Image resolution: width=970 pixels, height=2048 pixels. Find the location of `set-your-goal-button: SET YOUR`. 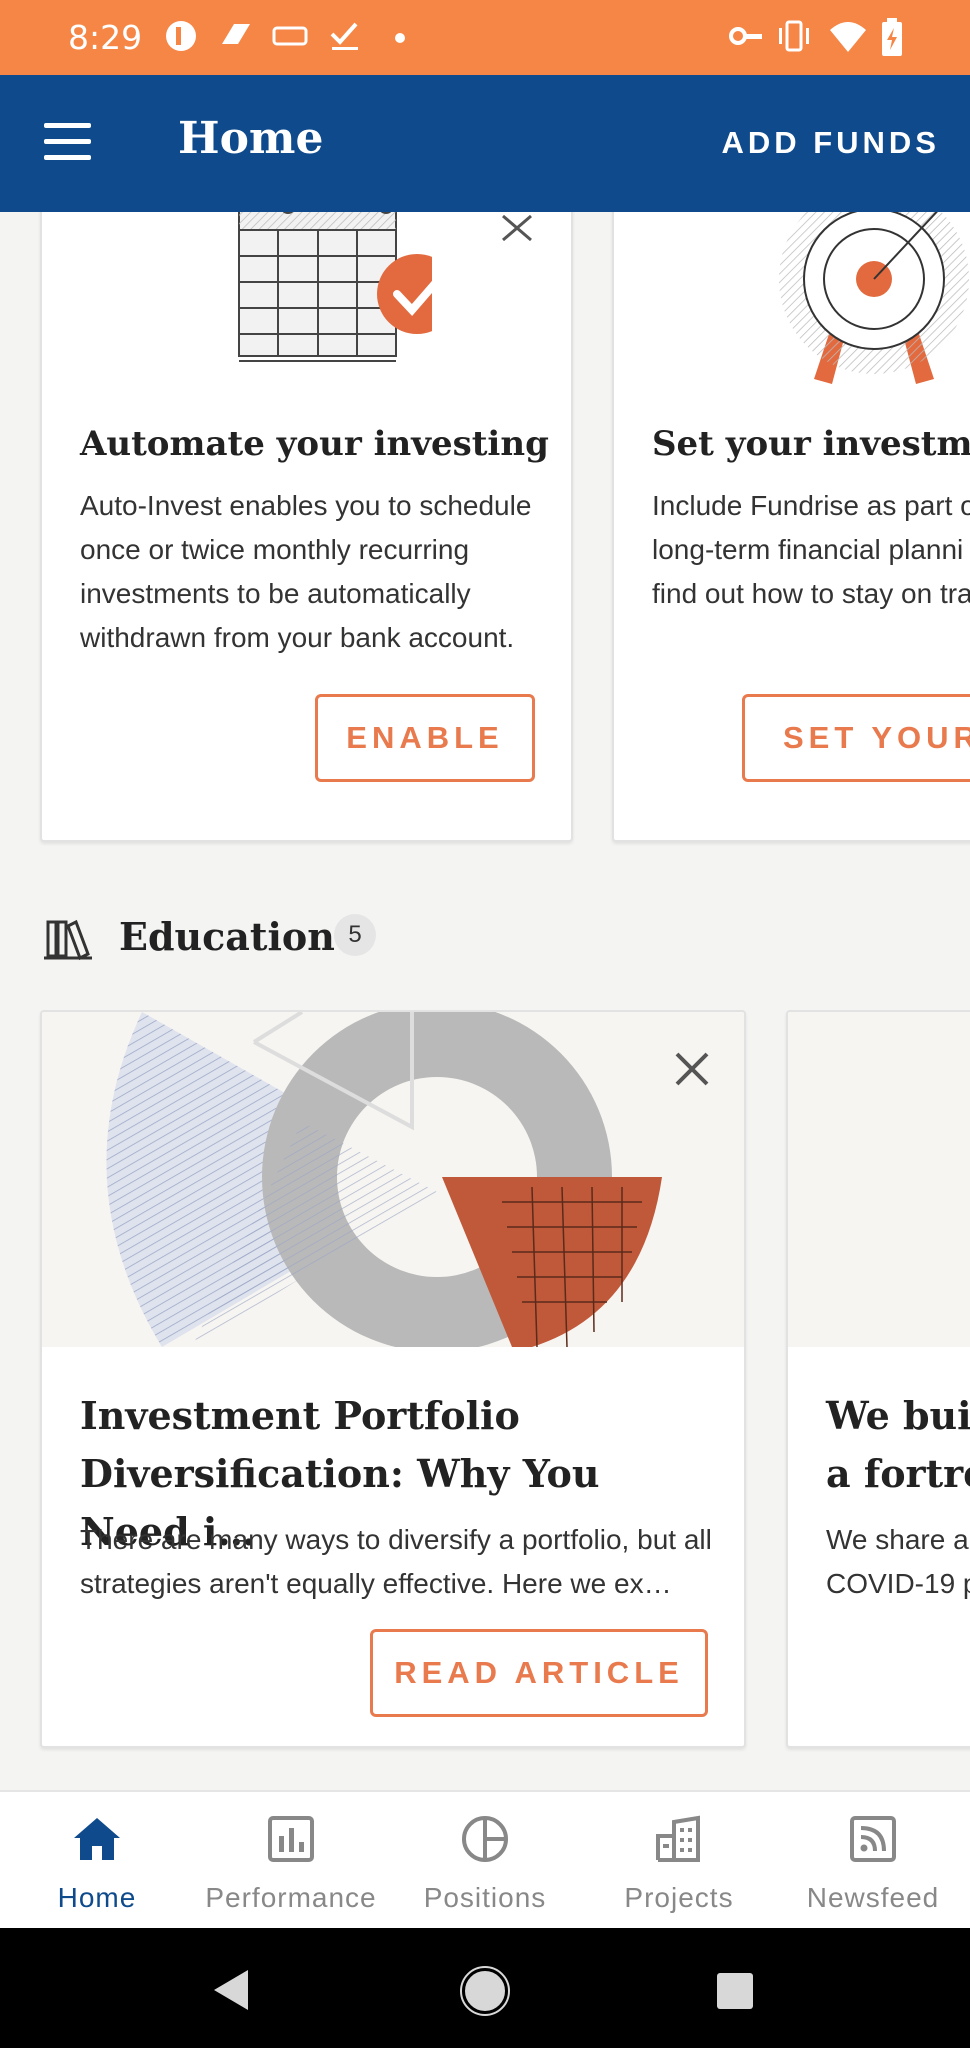

set-your-goal-button: SET YOUR is located at coordinates (856, 738).